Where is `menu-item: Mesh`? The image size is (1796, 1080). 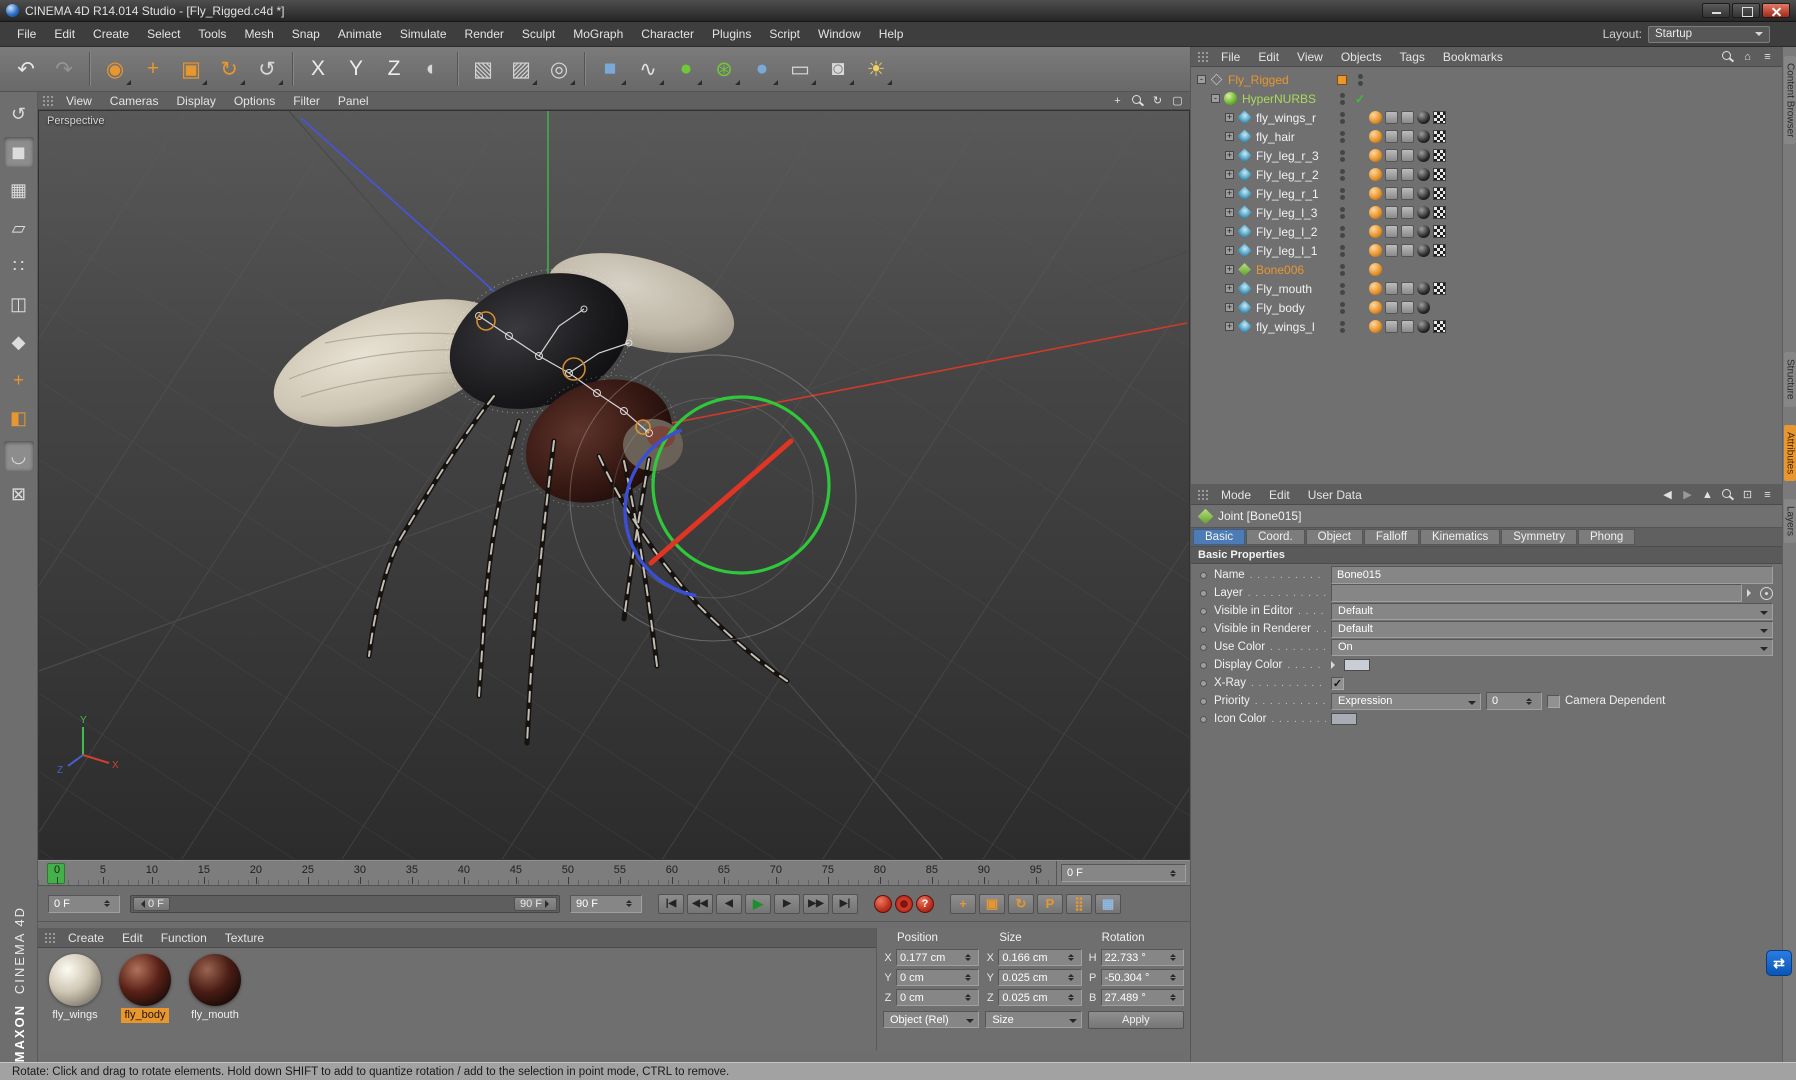 menu-item: Mesh is located at coordinates (258, 34).